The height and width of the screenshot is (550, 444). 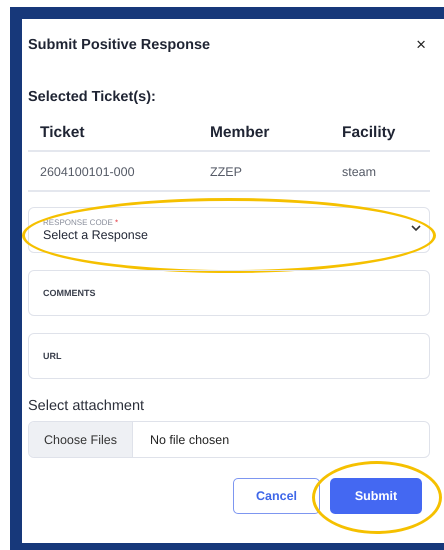 What do you see at coordinates (229, 356) in the screenshot?
I see `input-field: URL` at bounding box center [229, 356].